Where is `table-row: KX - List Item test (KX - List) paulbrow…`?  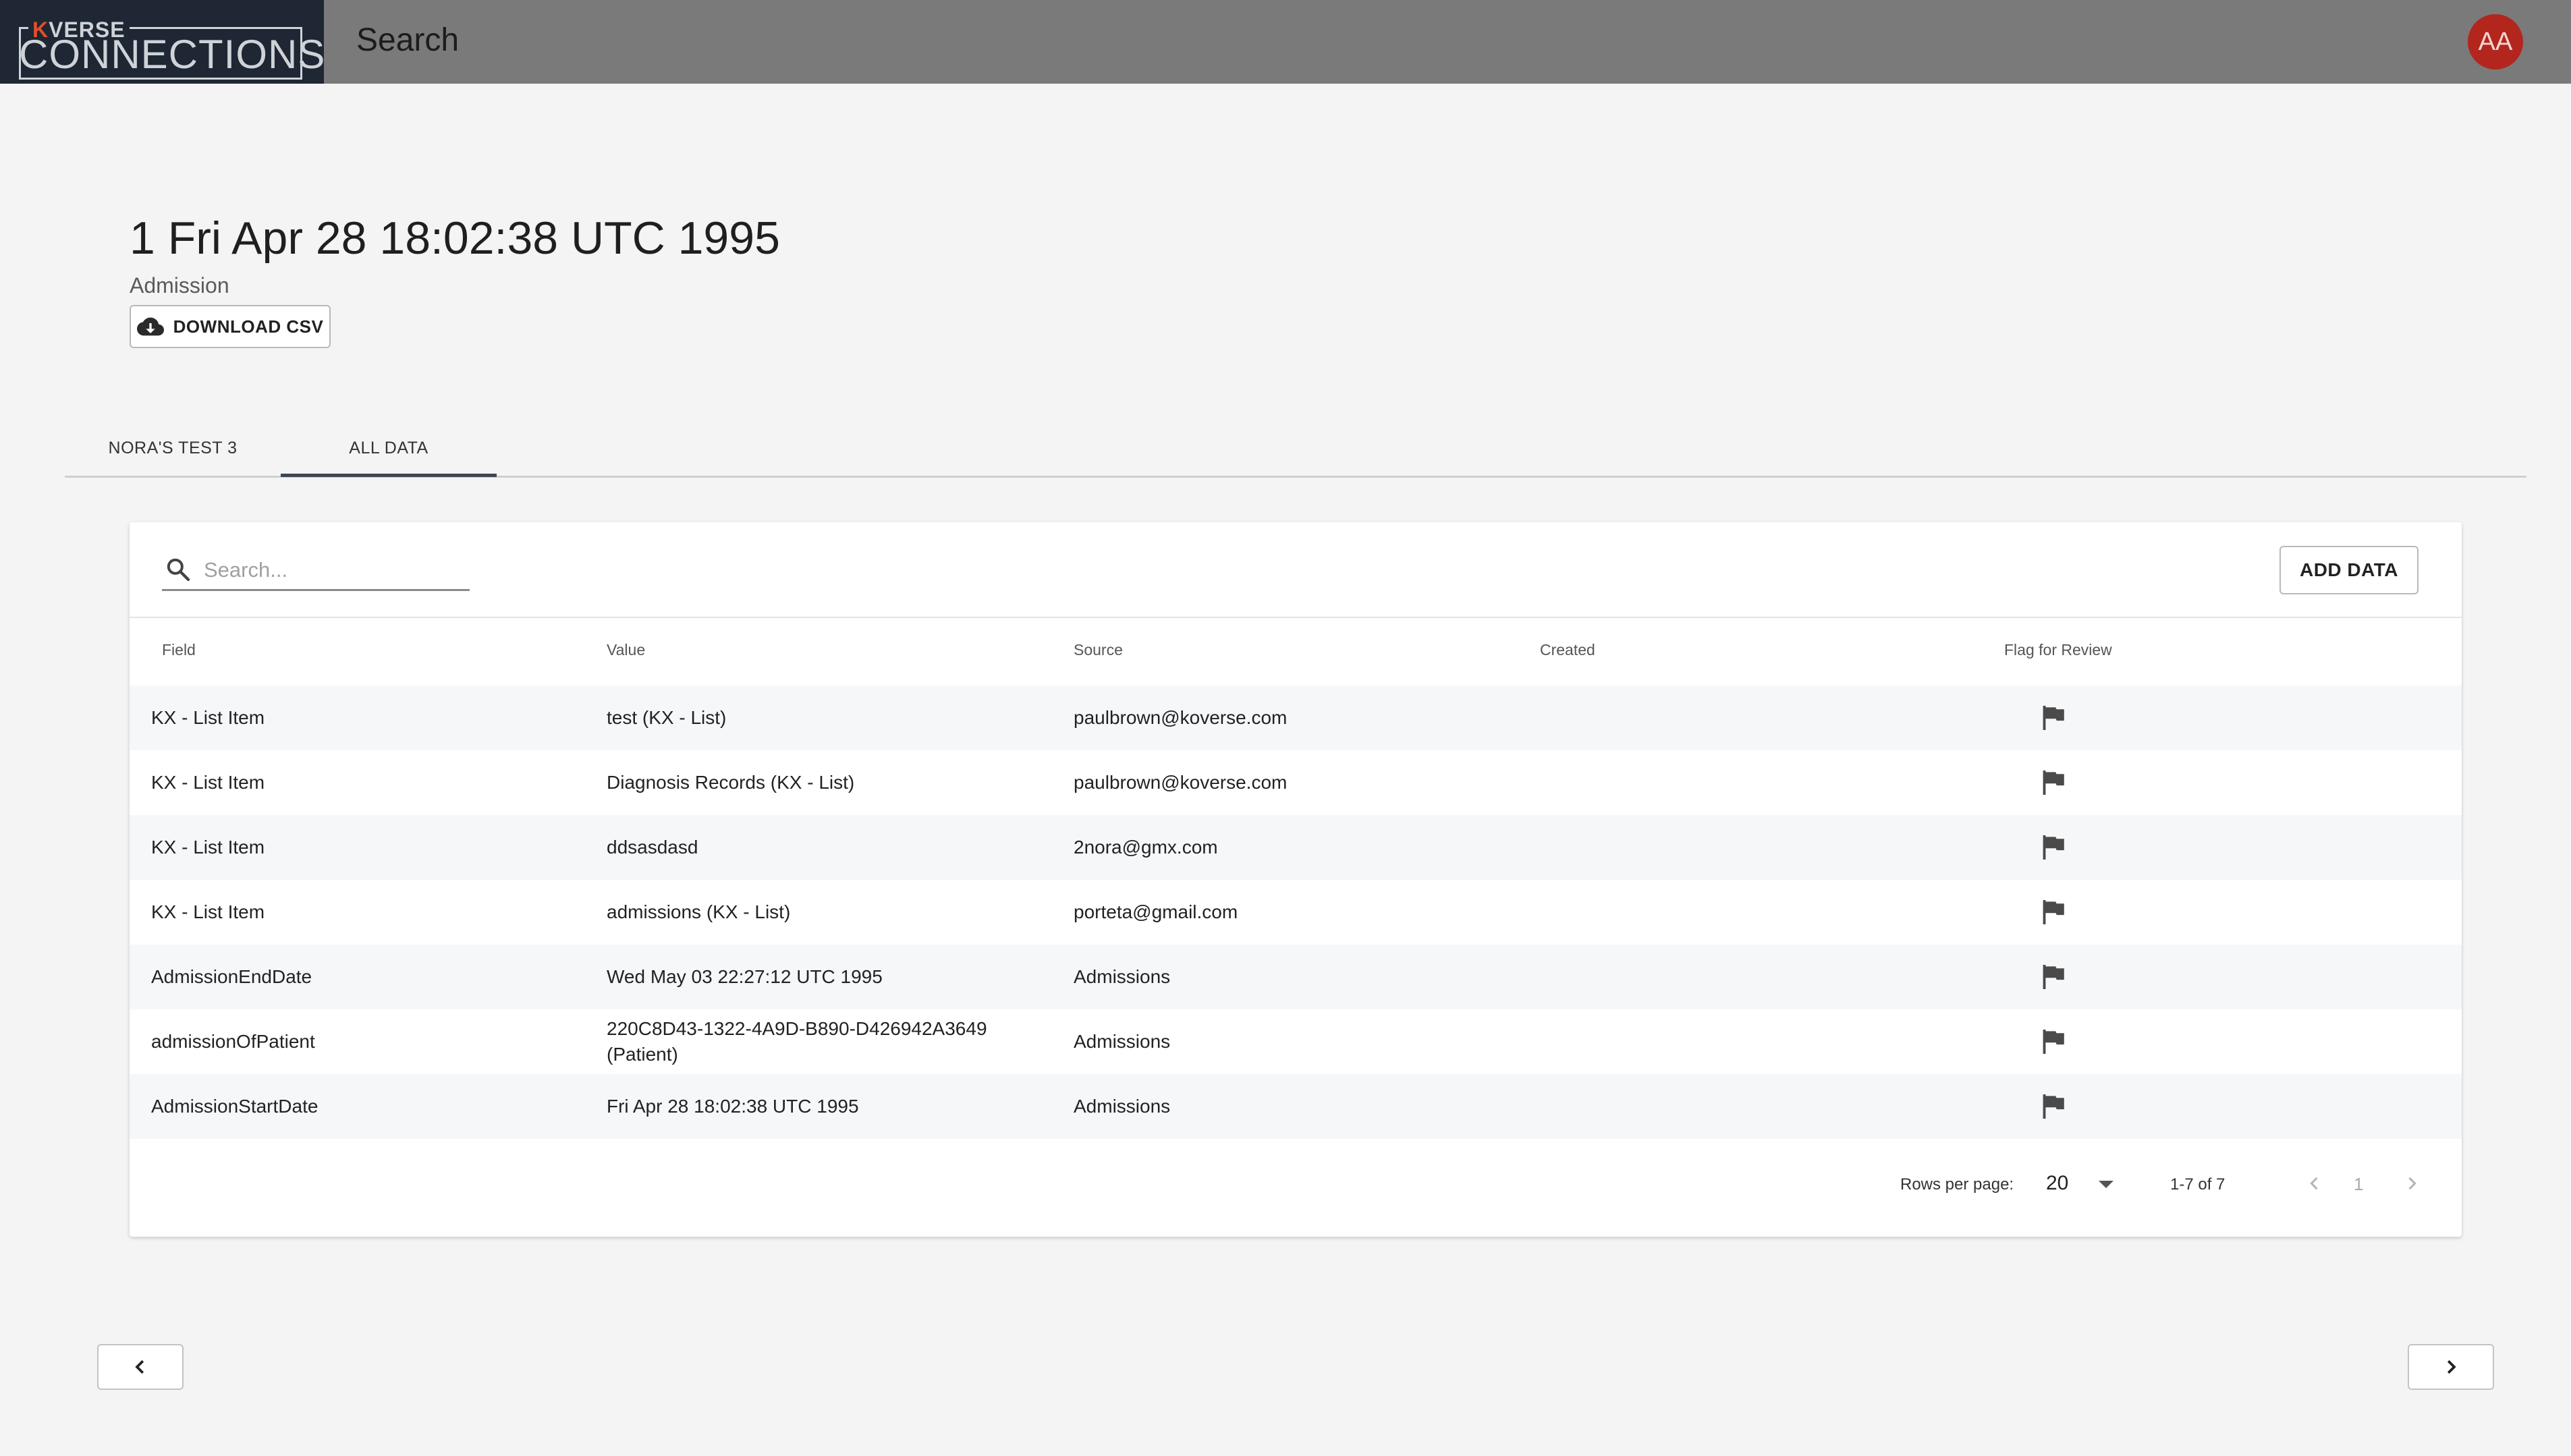 table-row: KX - List Item test (KX - List) paulbrow… is located at coordinates (1296, 717).